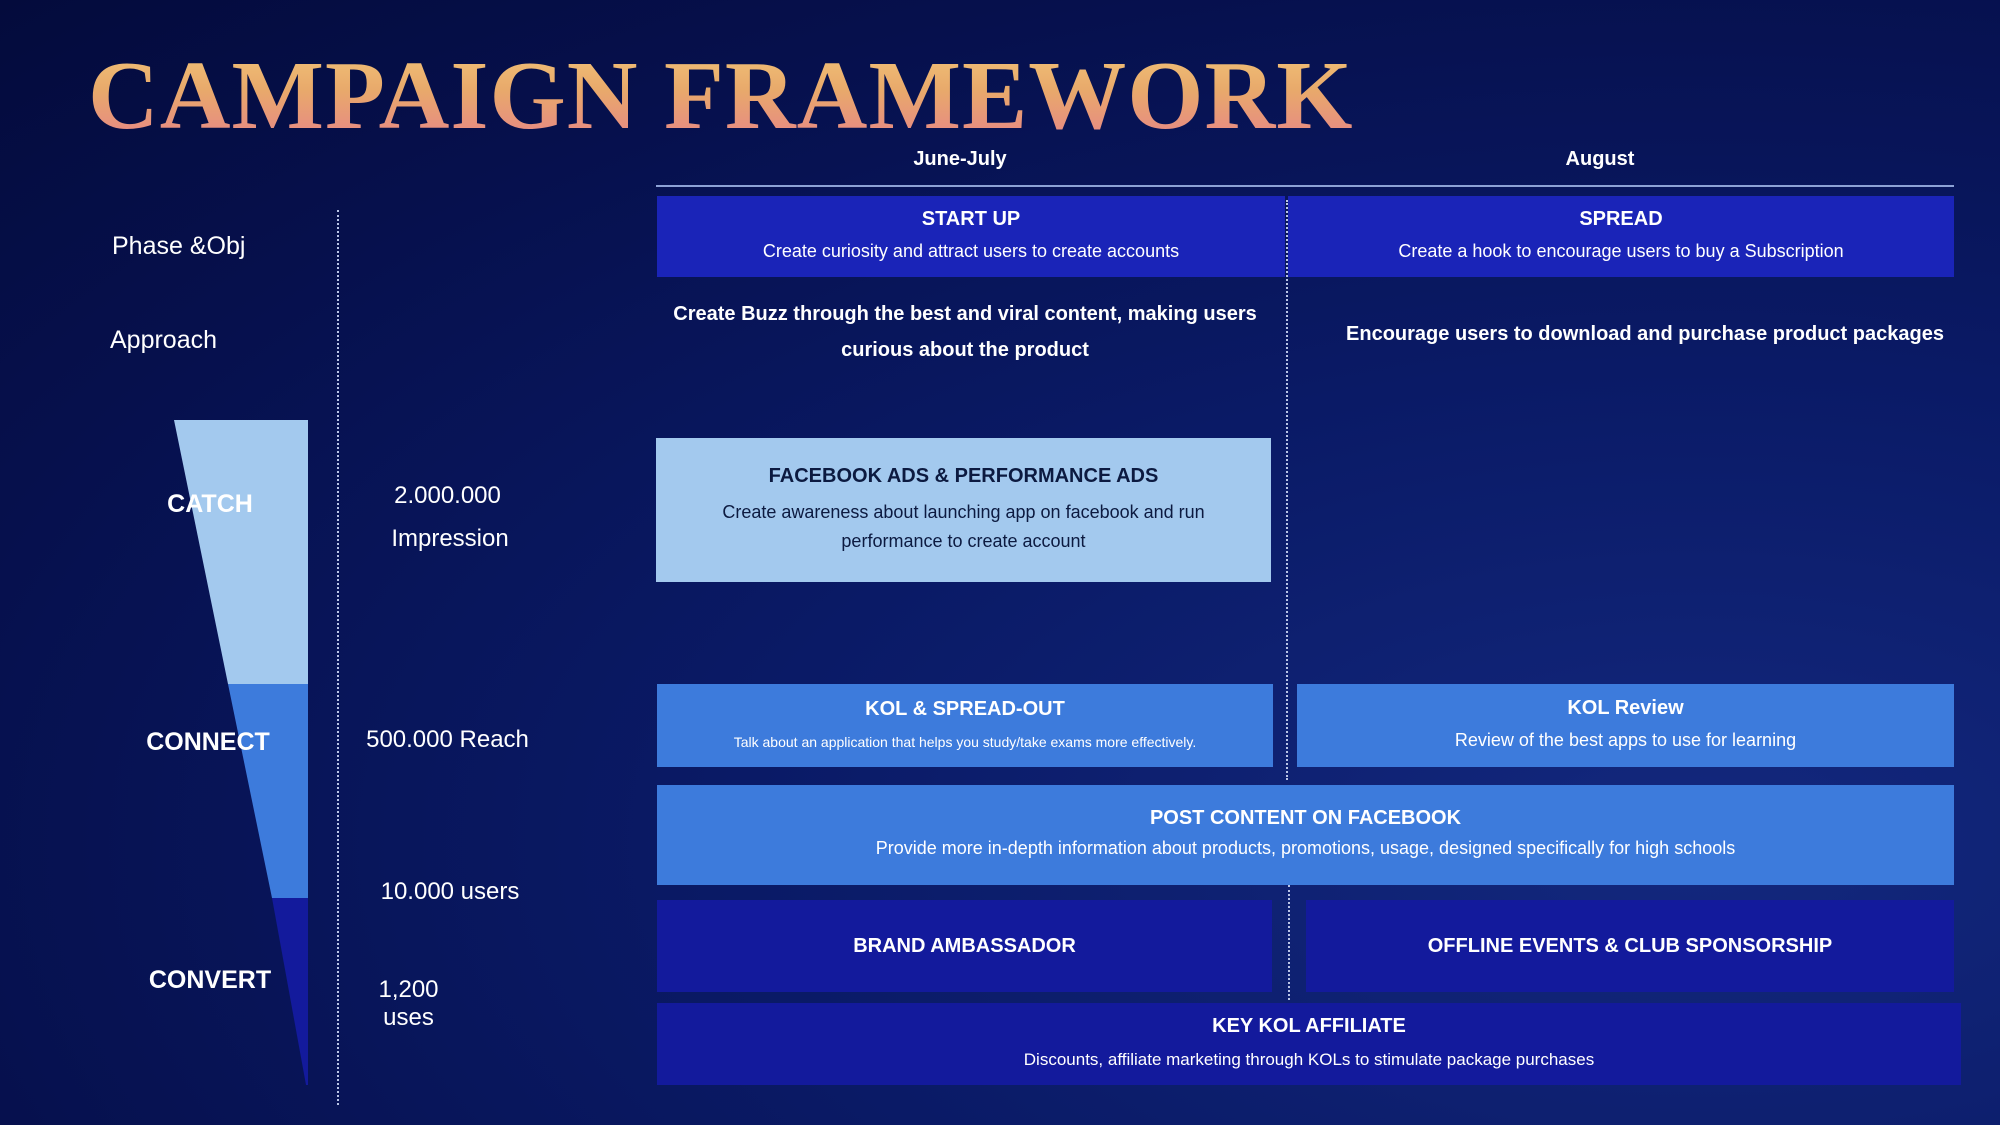 Image resolution: width=2000 pixels, height=1125 pixels. I want to click on tactic-facebook-ads-title: FACEBOOK ADS & PERFORMANCE ADS, so click(963, 475).